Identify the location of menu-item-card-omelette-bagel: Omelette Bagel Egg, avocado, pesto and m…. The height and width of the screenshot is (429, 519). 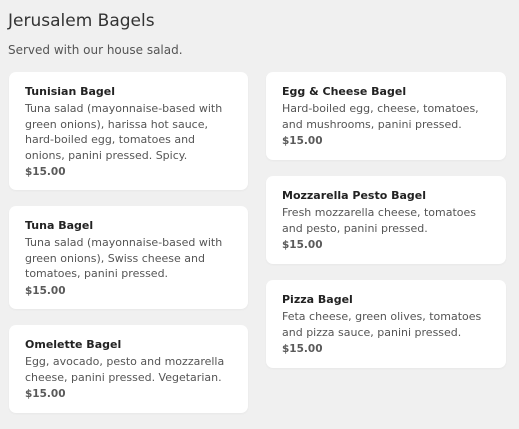
(128, 369).